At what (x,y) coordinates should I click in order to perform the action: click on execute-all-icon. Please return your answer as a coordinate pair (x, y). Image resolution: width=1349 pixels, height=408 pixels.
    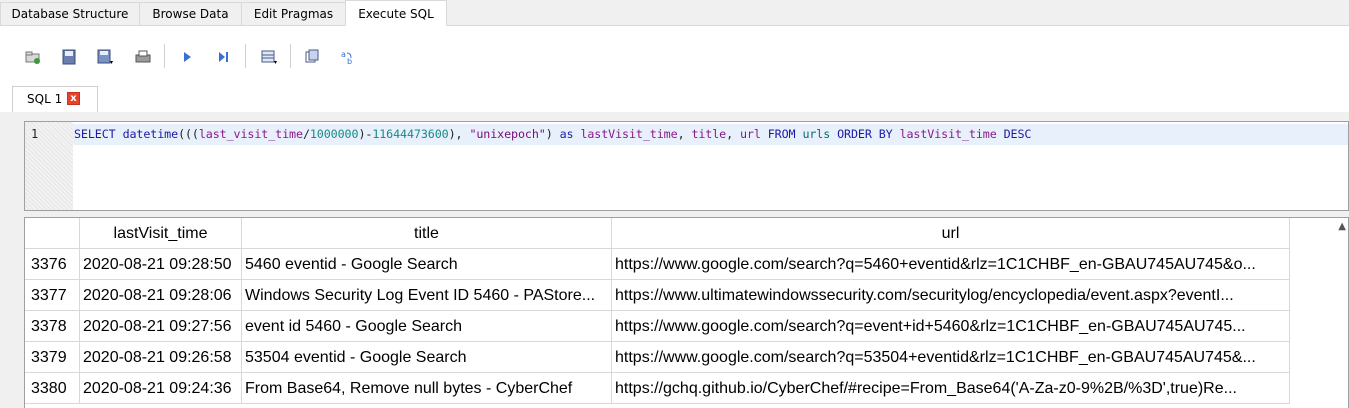
    Looking at the image, I should click on (187, 57).